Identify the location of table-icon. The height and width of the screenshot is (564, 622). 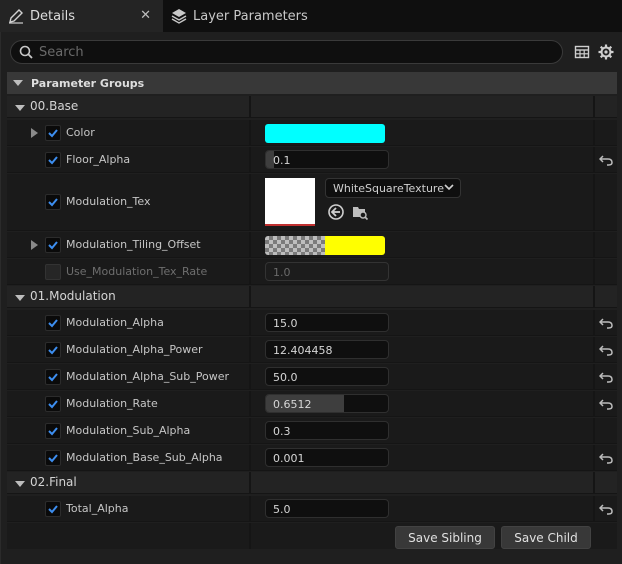
(582, 52).